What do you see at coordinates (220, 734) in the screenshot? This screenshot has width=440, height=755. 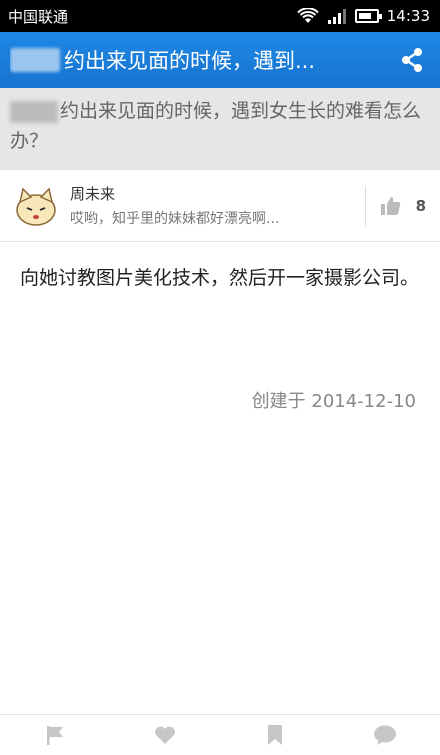 I see `bottom-toolbar` at bounding box center [220, 734].